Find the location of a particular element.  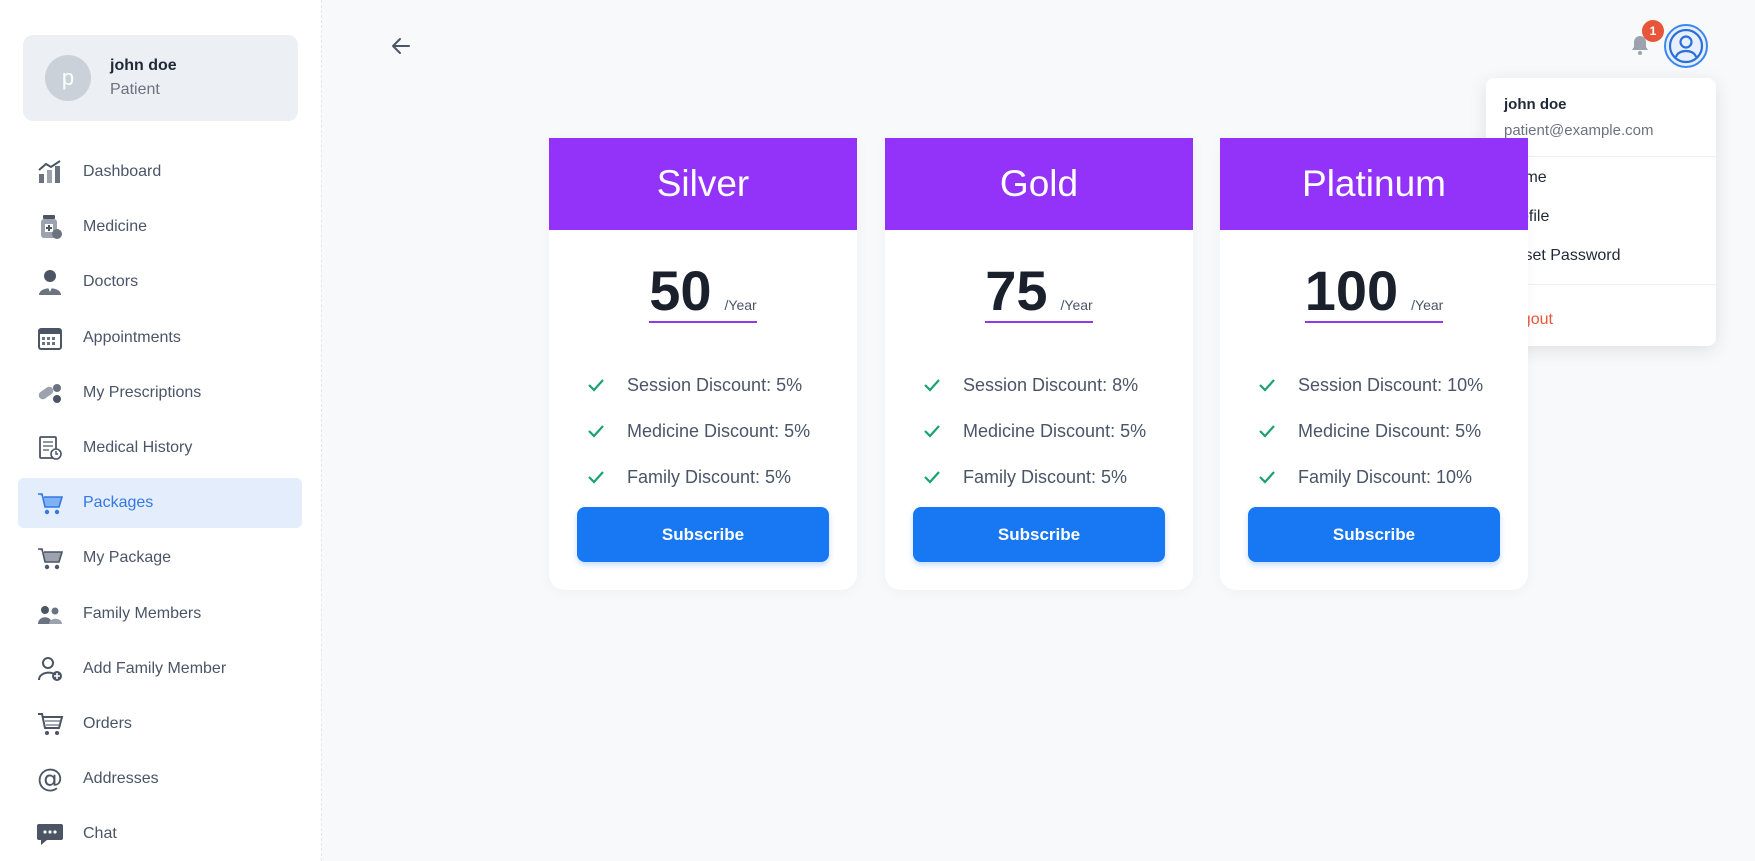

sidebar-item-medical-history: Medical History is located at coordinates (160, 448).